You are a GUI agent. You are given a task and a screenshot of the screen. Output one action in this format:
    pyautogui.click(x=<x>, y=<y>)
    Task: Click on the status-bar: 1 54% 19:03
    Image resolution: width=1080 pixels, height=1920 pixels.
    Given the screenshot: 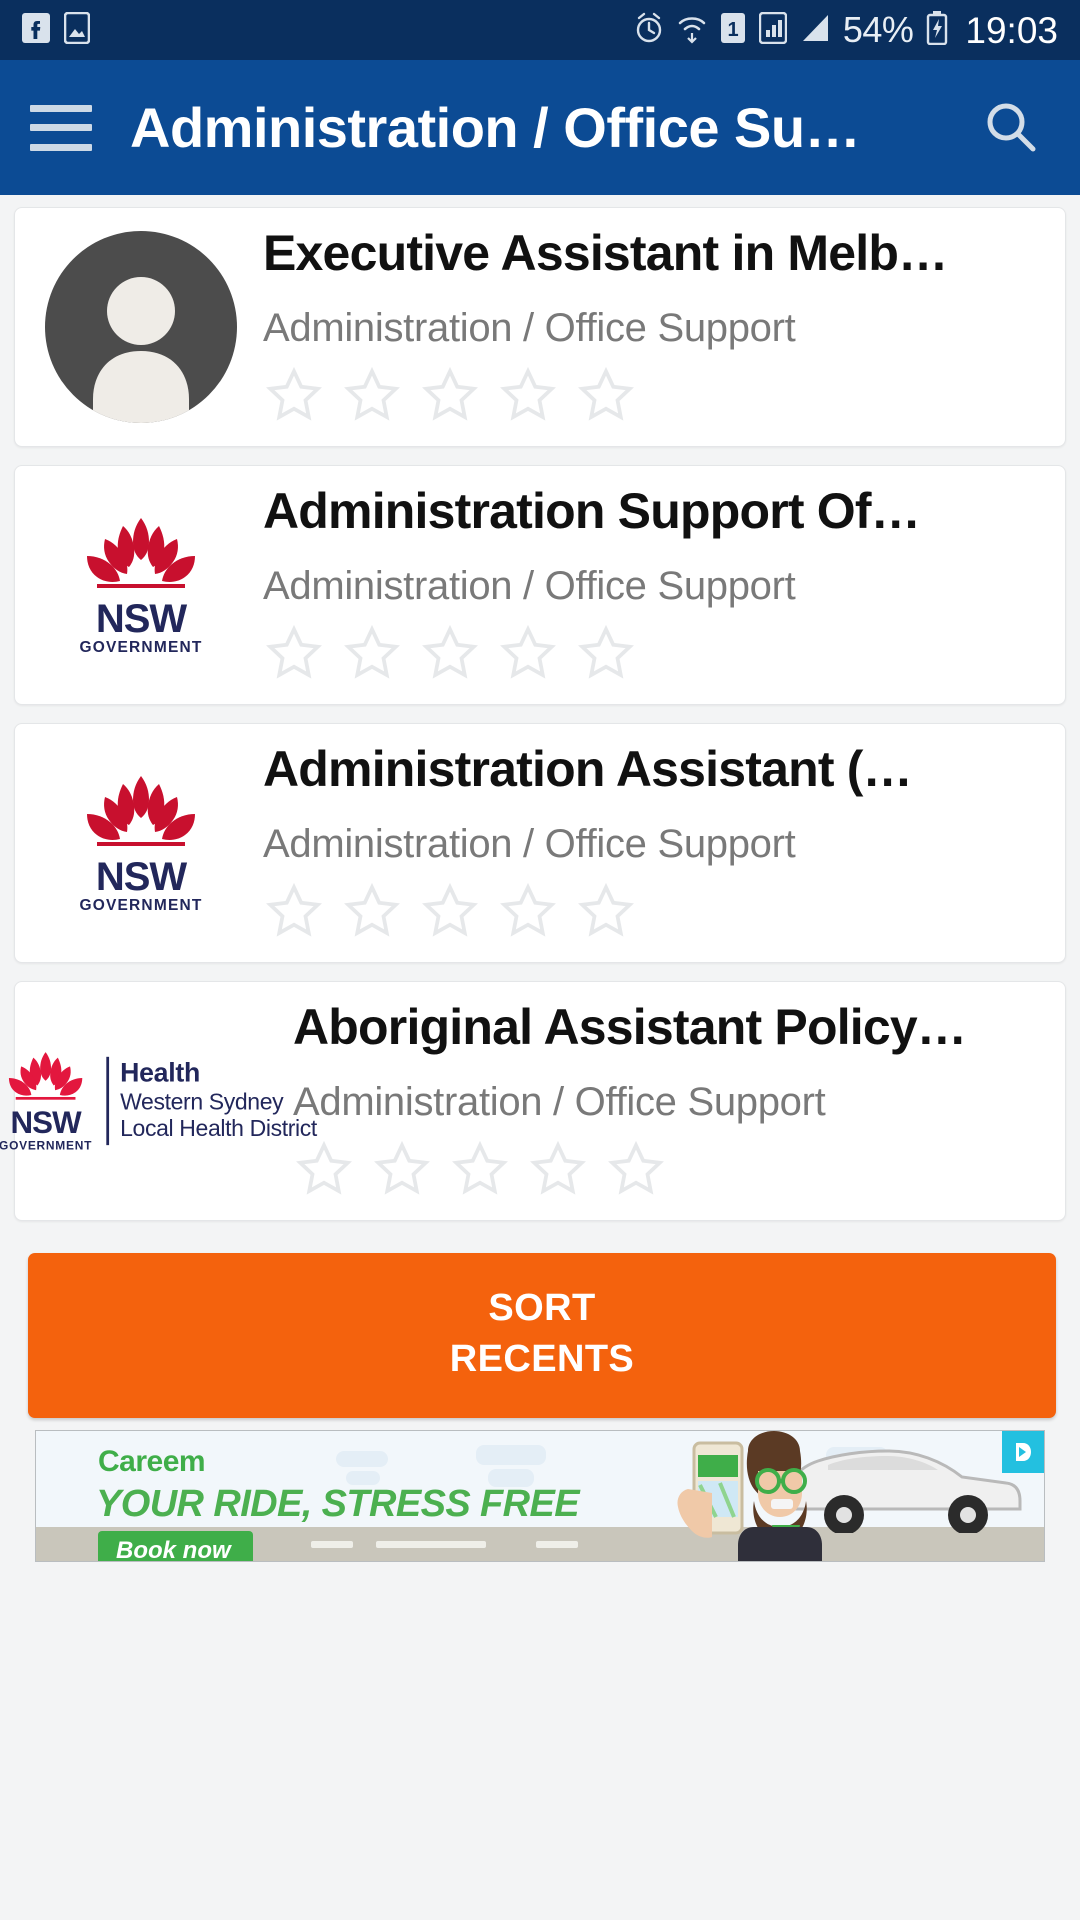 What is the action you would take?
    pyautogui.click(x=540, y=30)
    